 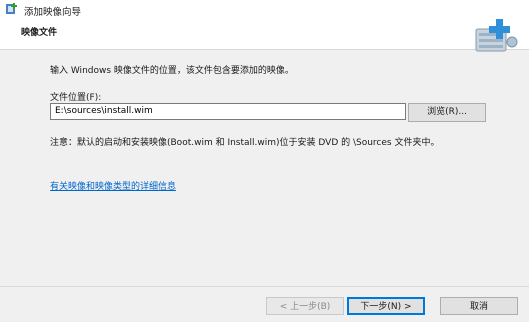 What do you see at coordinates (113, 185) in the screenshot?
I see `more-info-link: 有关映像和映像类型的详细信息` at bounding box center [113, 185].